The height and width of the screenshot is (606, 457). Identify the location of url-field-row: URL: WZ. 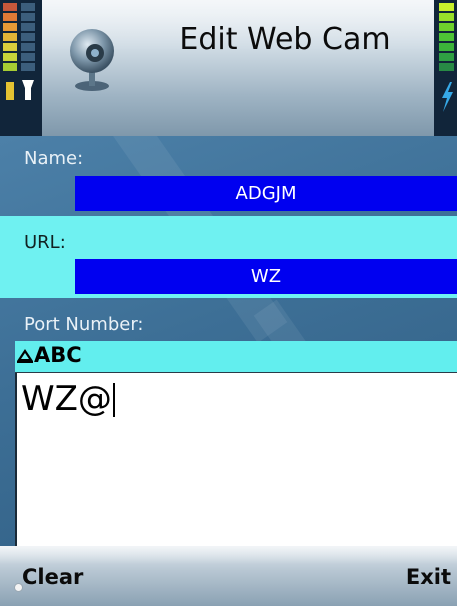
(228, 257).